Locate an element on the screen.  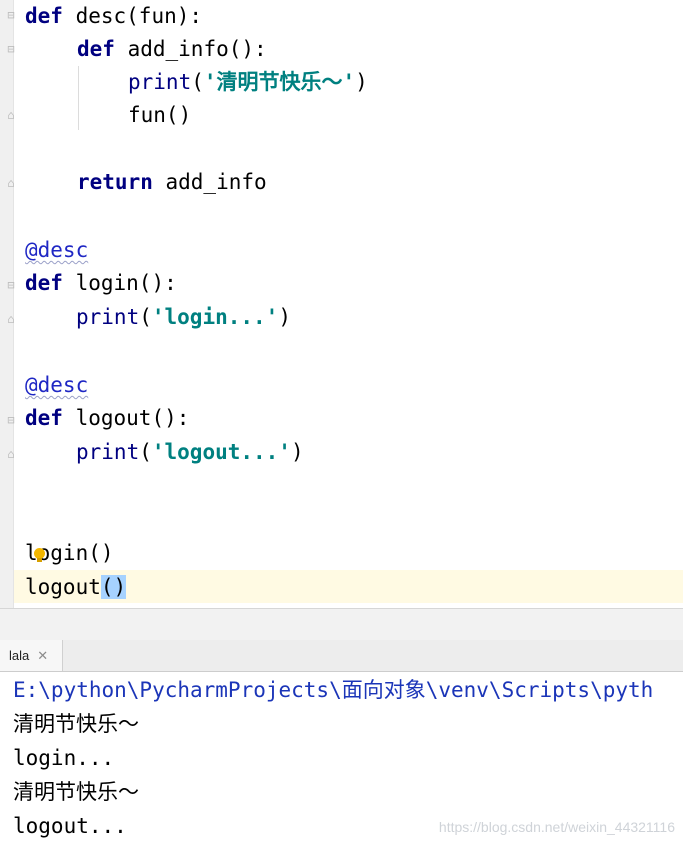
text-selection: () is located at coordinates (113, 587).